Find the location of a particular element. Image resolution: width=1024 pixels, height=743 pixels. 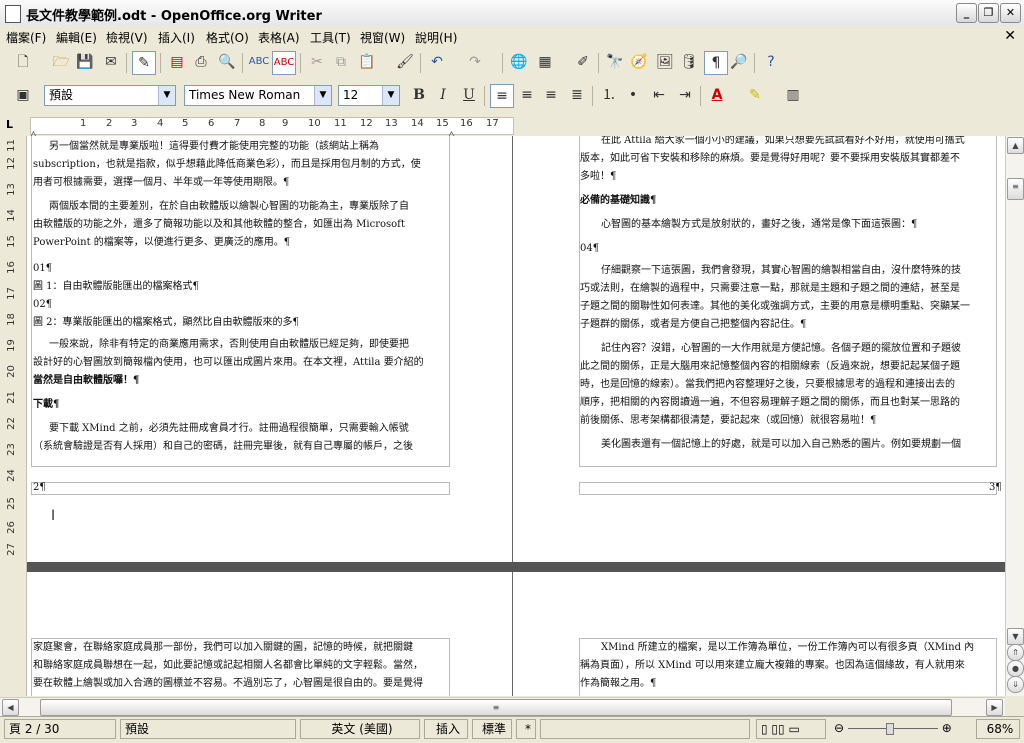

vruler-mark: 12 is located at coordinates (11, 163).